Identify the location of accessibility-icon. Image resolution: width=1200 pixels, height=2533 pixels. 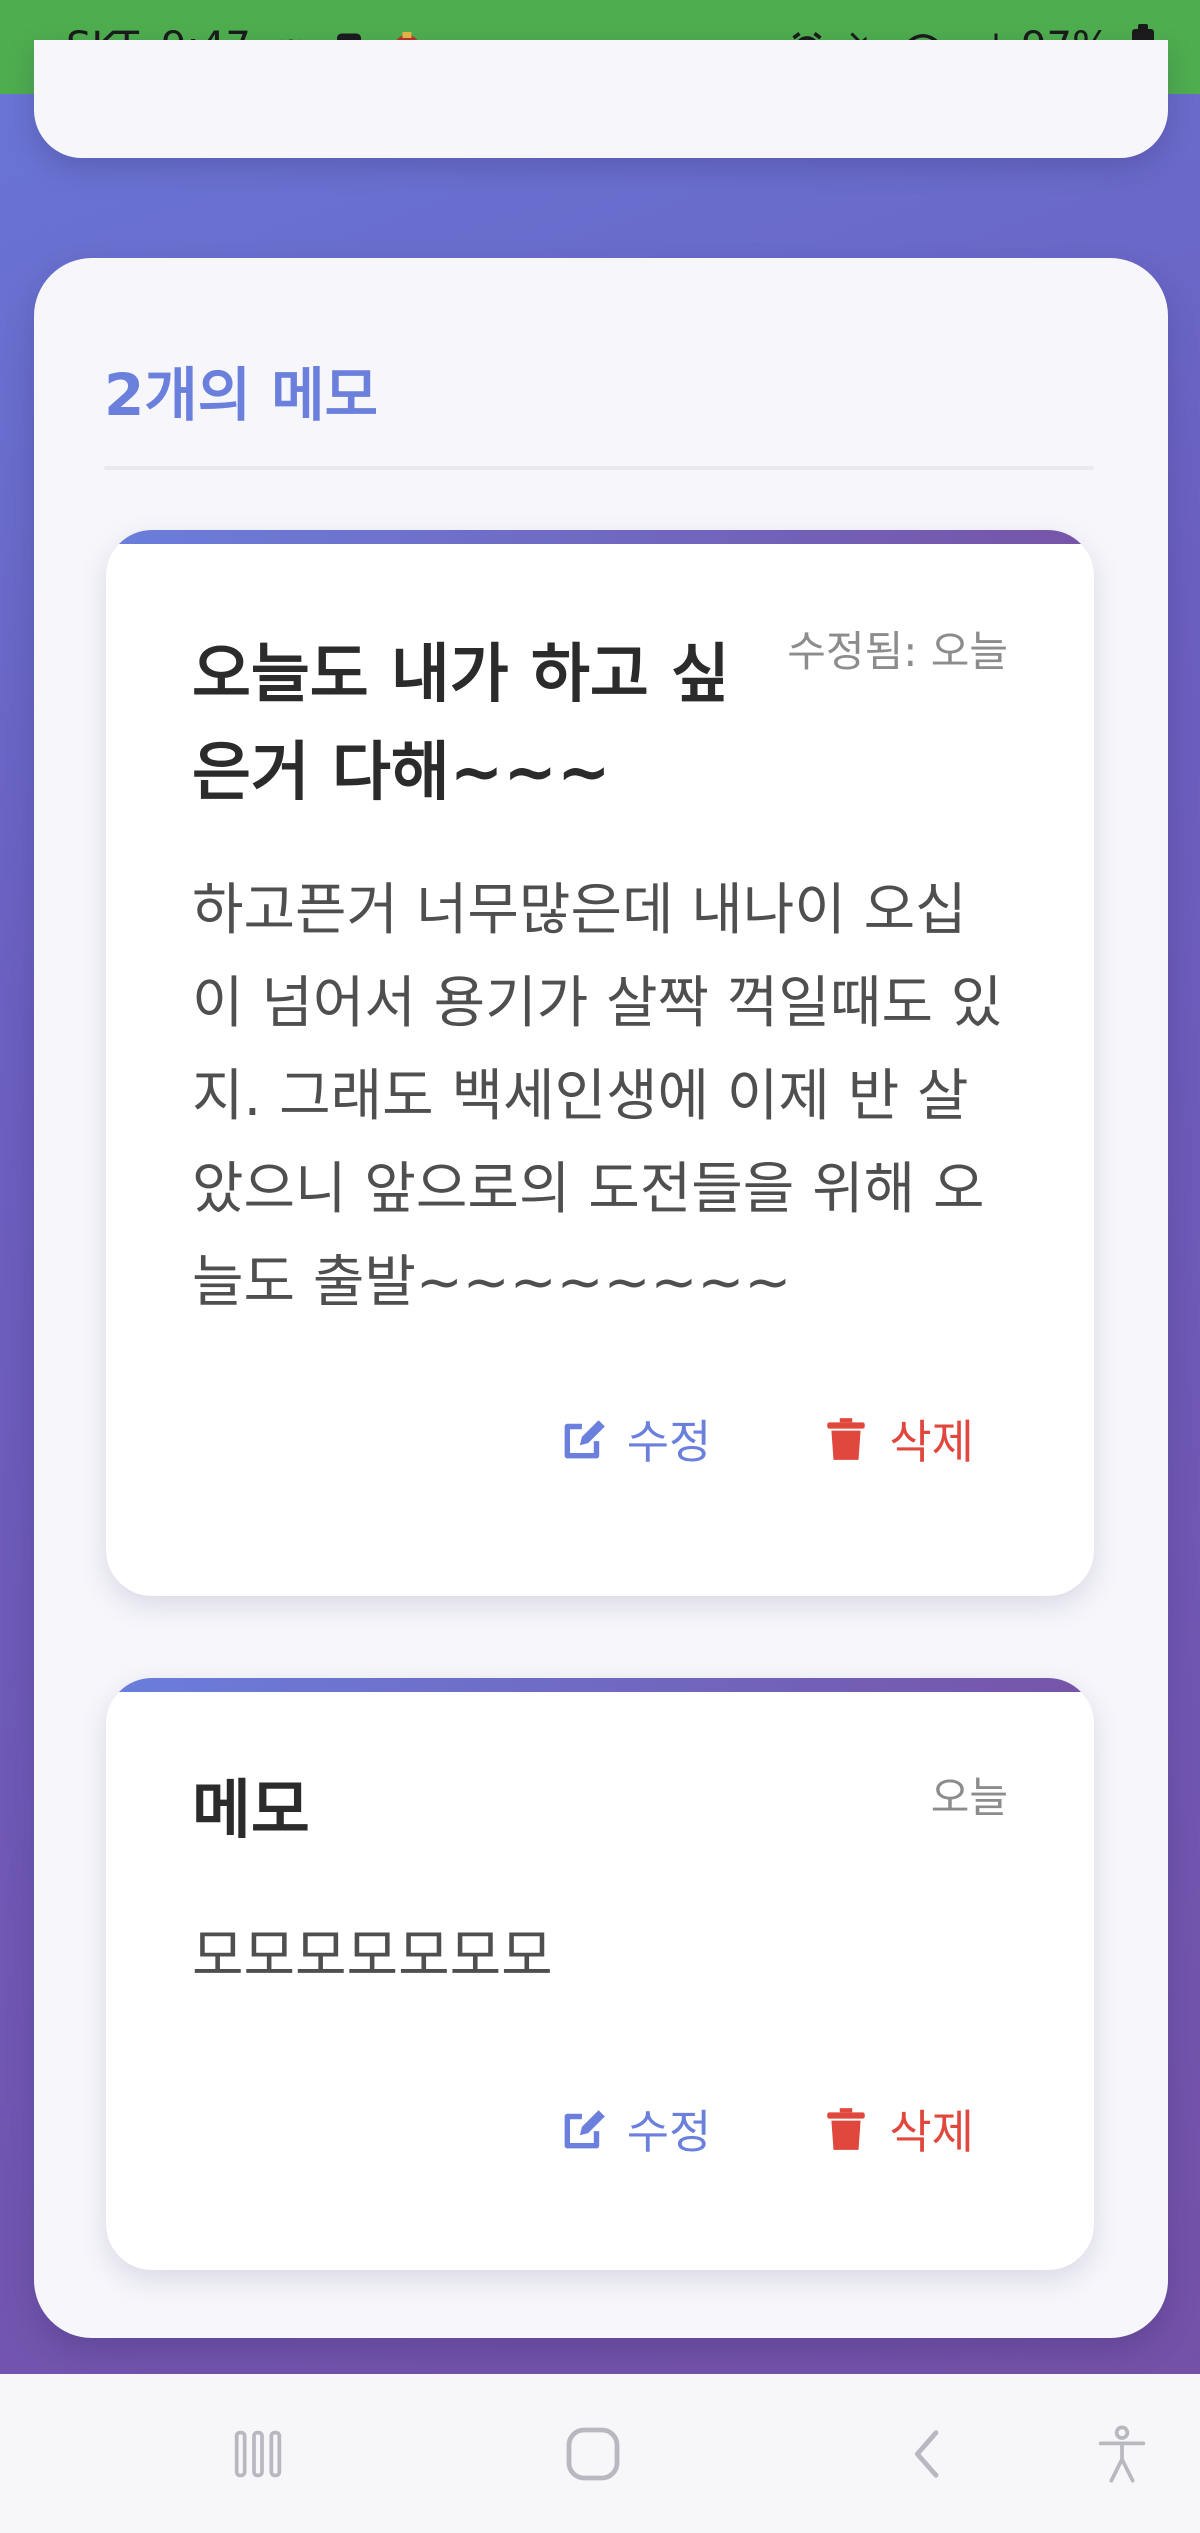
(1122, 2454).